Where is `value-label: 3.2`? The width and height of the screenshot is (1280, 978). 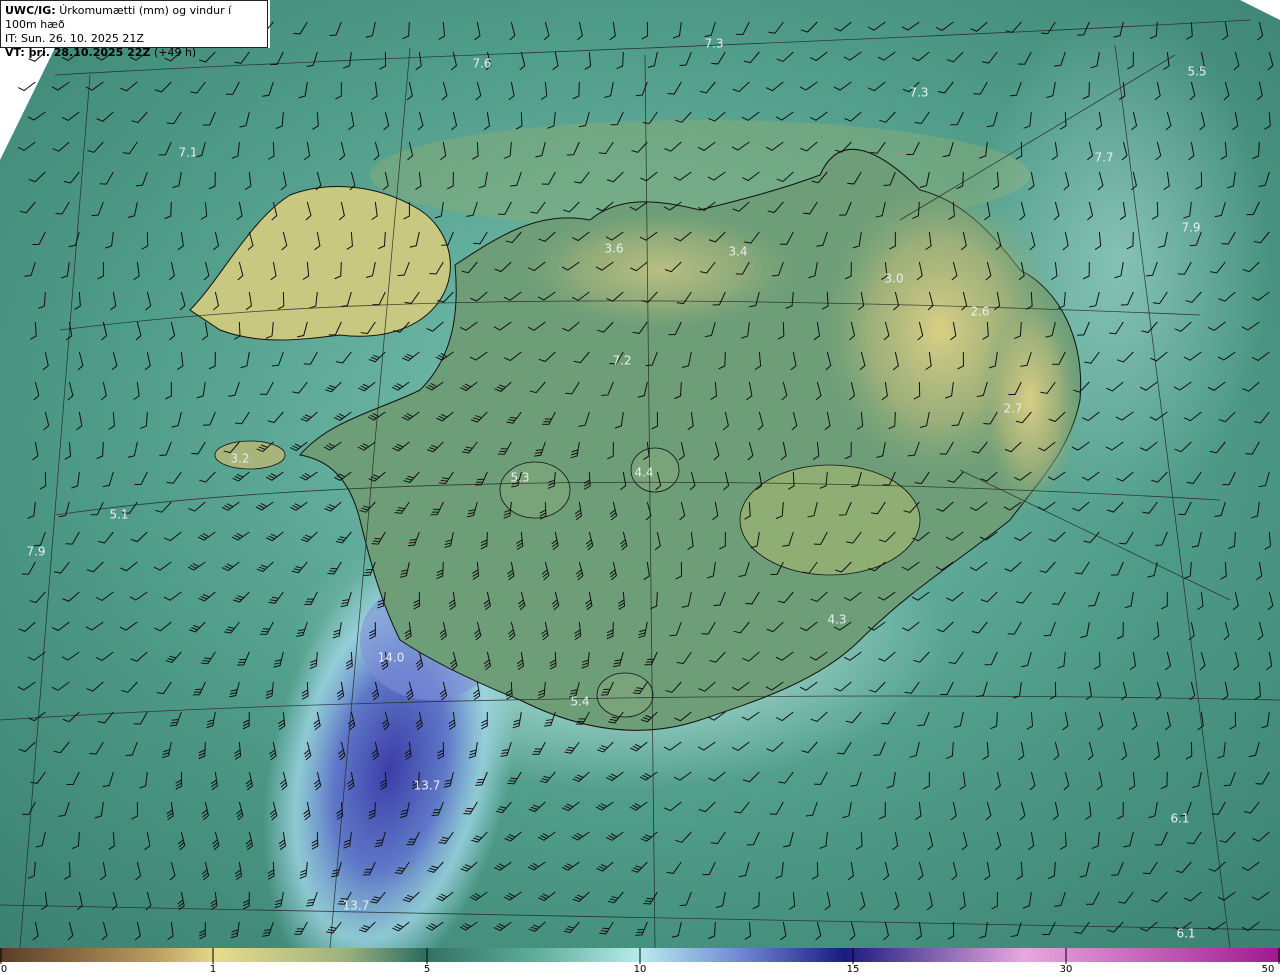 value-label: 3.2 is located at coordinates (239, 459).